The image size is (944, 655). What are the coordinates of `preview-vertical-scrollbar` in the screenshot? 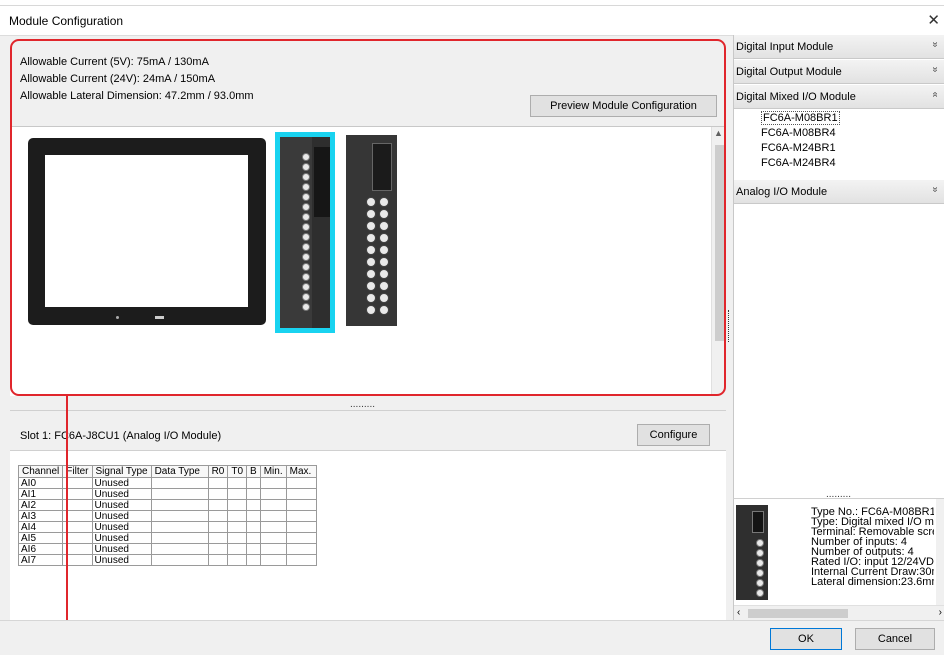 It's located at (940, 552).